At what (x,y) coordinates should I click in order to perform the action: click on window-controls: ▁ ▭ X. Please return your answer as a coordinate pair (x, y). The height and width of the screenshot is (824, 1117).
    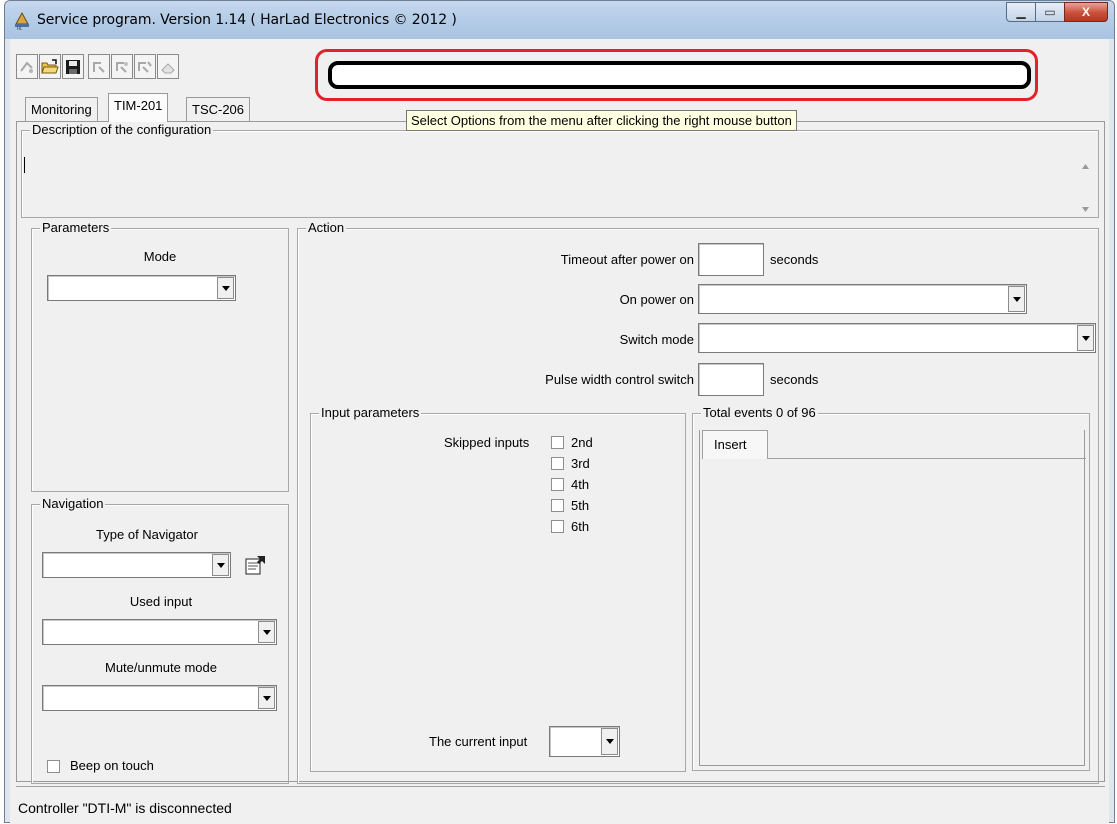
    Looking at the image, I should click on (1057, 12).